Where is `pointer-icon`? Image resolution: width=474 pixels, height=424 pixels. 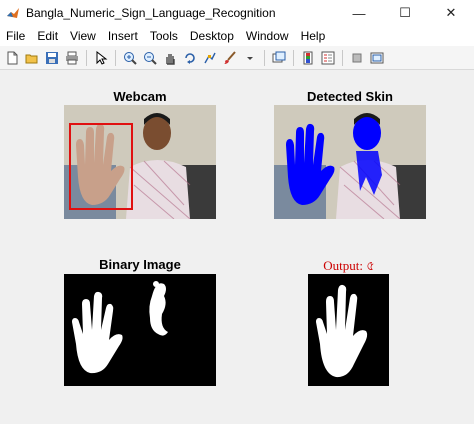 pointer-icon is located at coordinates (101, 58).